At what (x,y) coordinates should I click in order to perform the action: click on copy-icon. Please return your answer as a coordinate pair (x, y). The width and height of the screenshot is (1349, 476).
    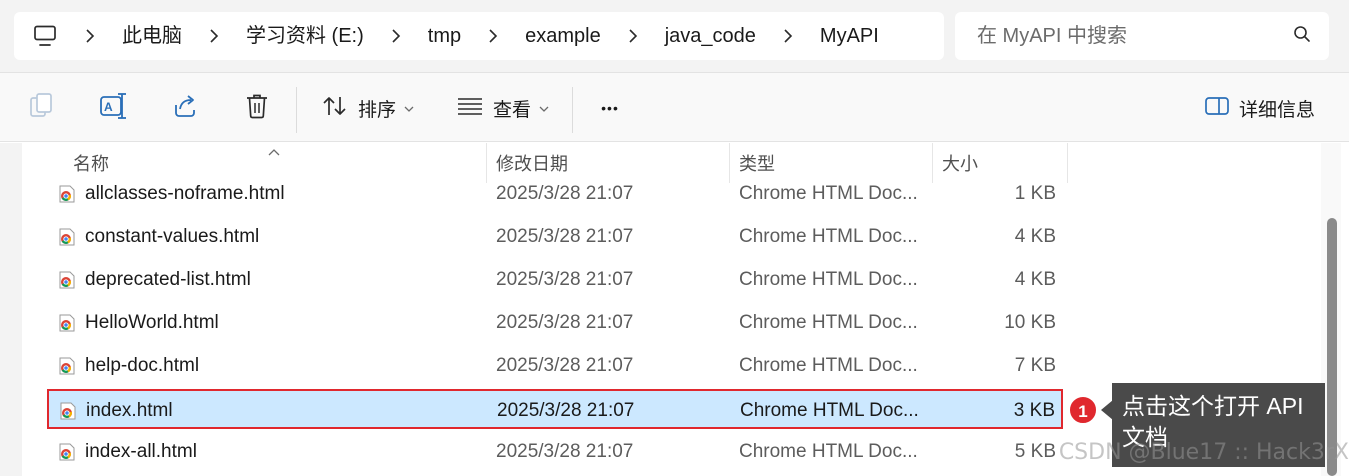
    Looking at the image, I should click on (41, 108).